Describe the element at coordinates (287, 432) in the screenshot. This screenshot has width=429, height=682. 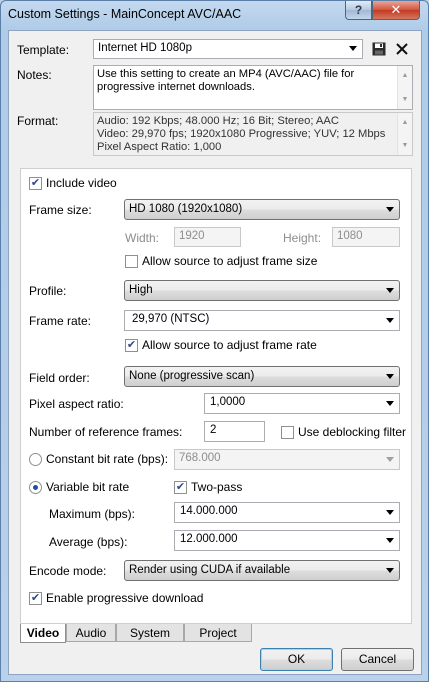
I see `deblocking-checkbox` at that location.